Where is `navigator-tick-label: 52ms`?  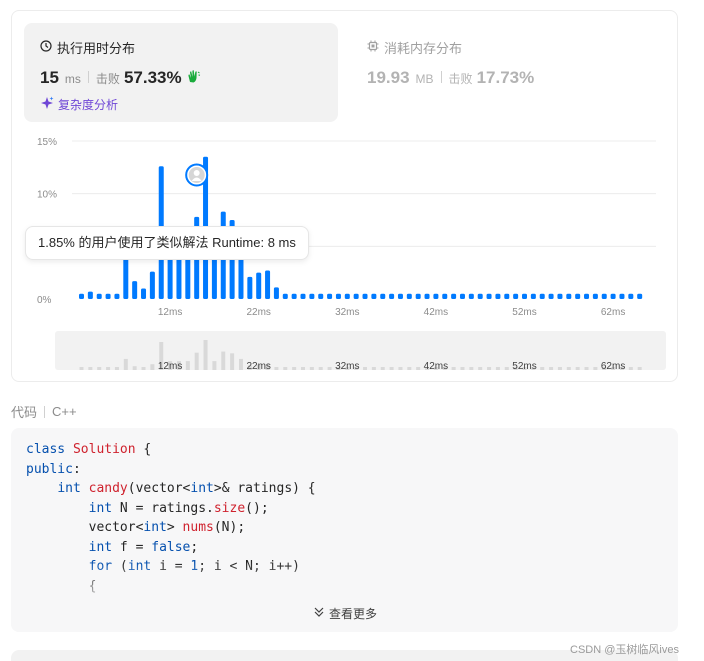
navigator-tick-label: 52ms is located at coordinates (524, 366).